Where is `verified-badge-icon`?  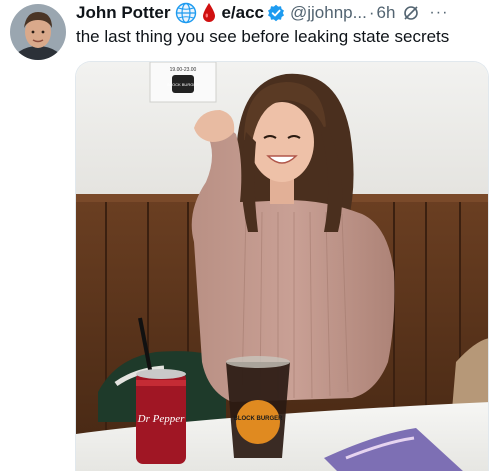
verified-badge-icon is located at coordinates (276, 13).